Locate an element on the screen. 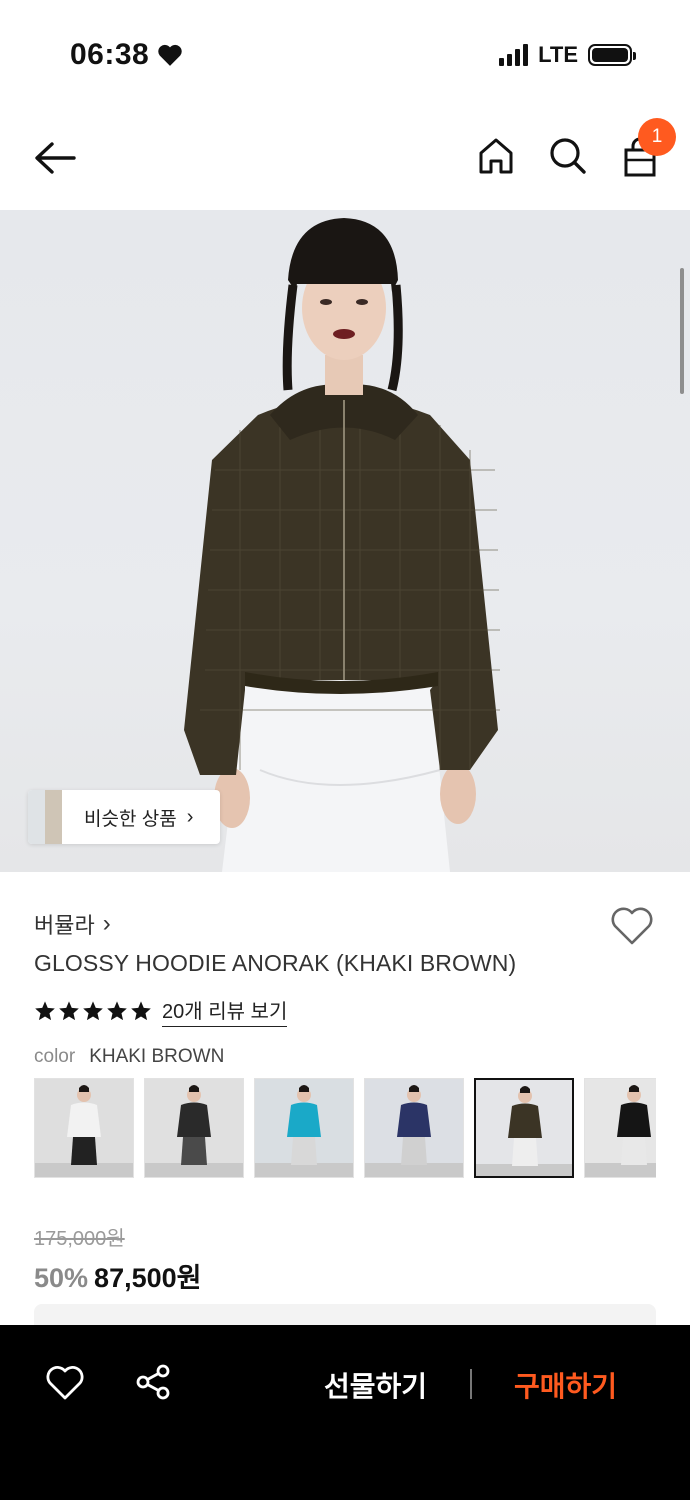 The image size is (690, 1500). sale-price: 87,500원 is located at coordinates (148, 1278).